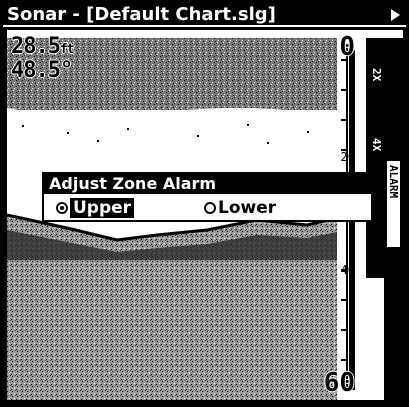 The height and width of the screenshot is (407, 409). I want to click on option-lower: Lower, so click(240, 208).